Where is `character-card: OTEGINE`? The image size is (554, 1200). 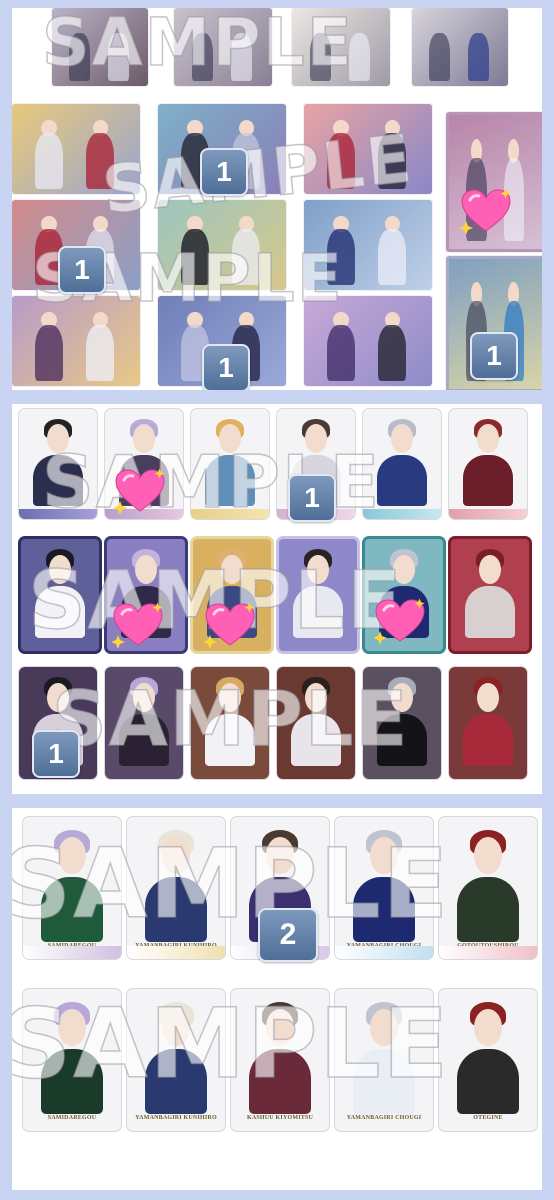
character-card: OTEGINE is located at coordinates (488, 1060).